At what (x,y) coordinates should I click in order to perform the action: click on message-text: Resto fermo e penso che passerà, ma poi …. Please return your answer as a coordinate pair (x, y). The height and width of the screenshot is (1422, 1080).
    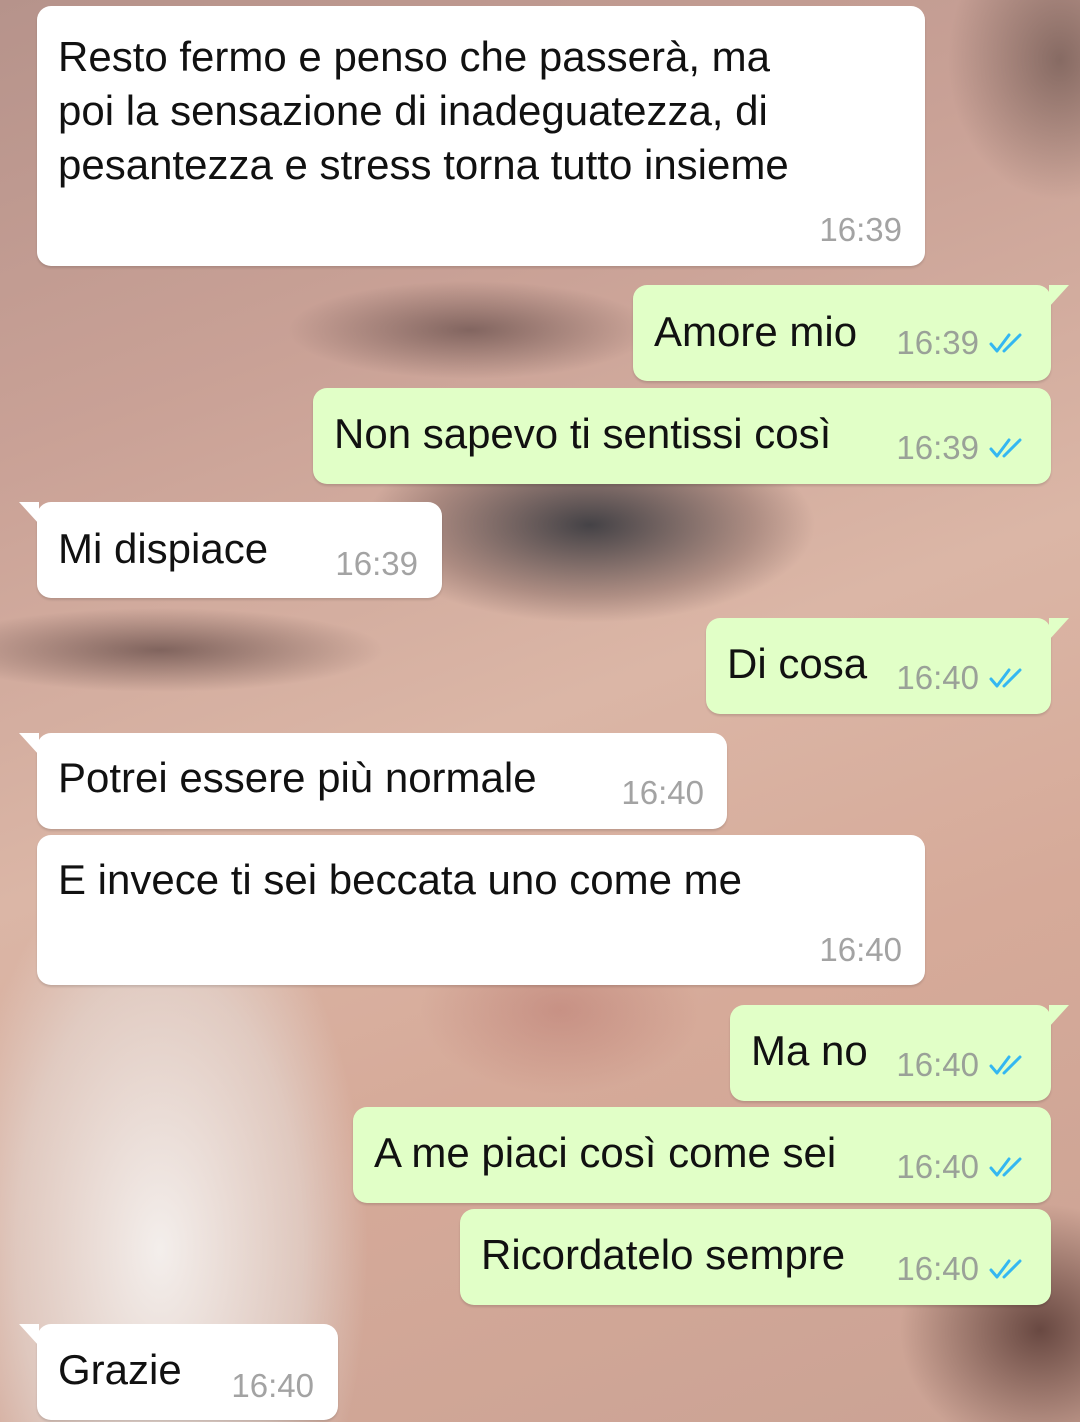
    Looking at the image, I should click on (423, 111).